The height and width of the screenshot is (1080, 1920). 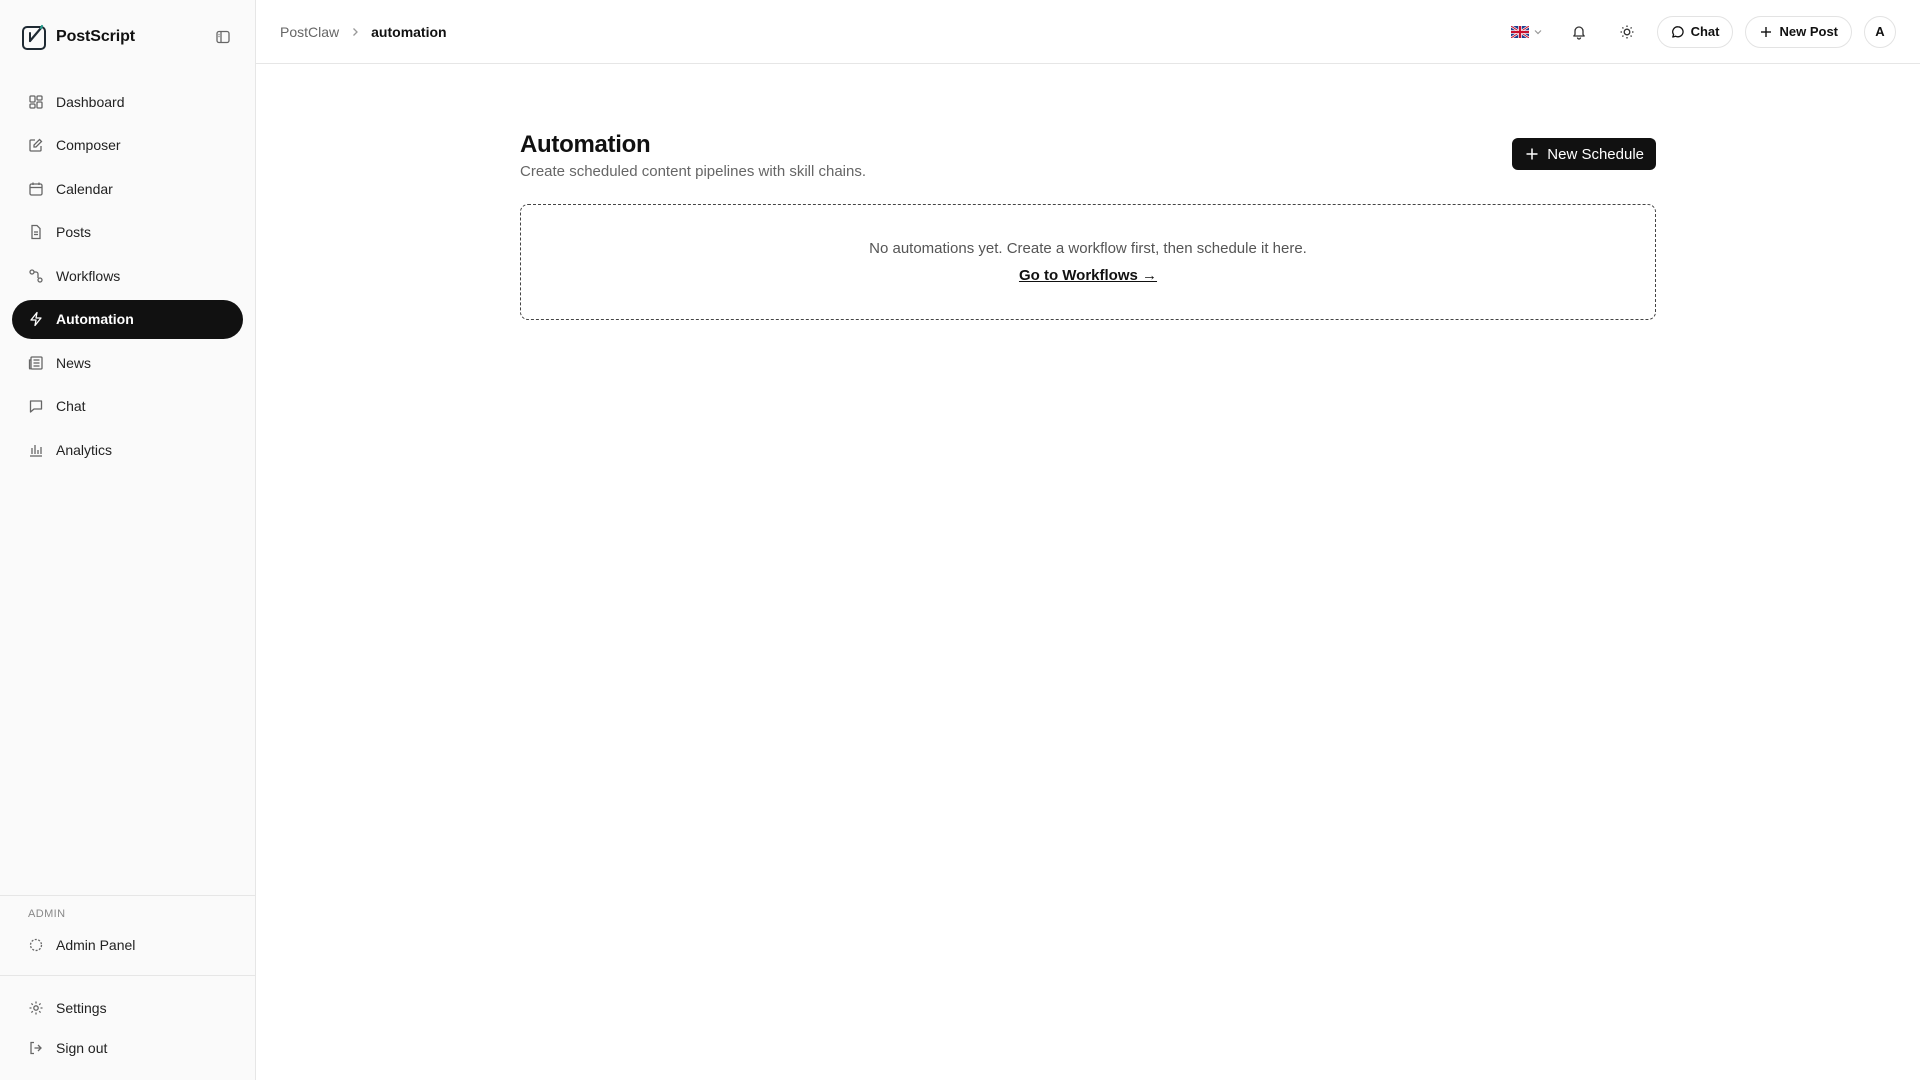 I want to click on page-title: Automation, so click(x=585, y=144).